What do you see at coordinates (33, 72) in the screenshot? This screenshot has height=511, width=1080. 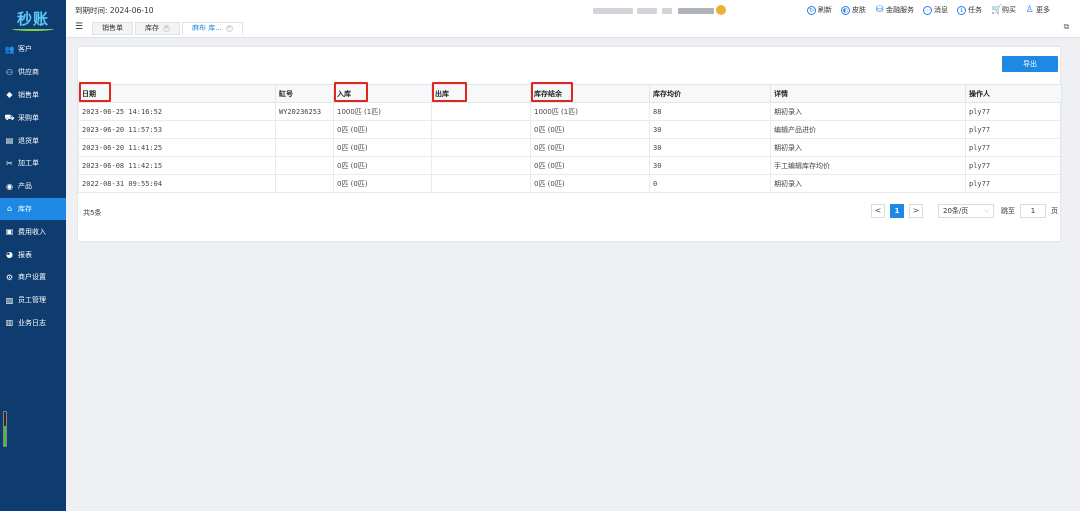 I see `sidebar-item: ⚇ 供应商` at bounding box center [33, 72].